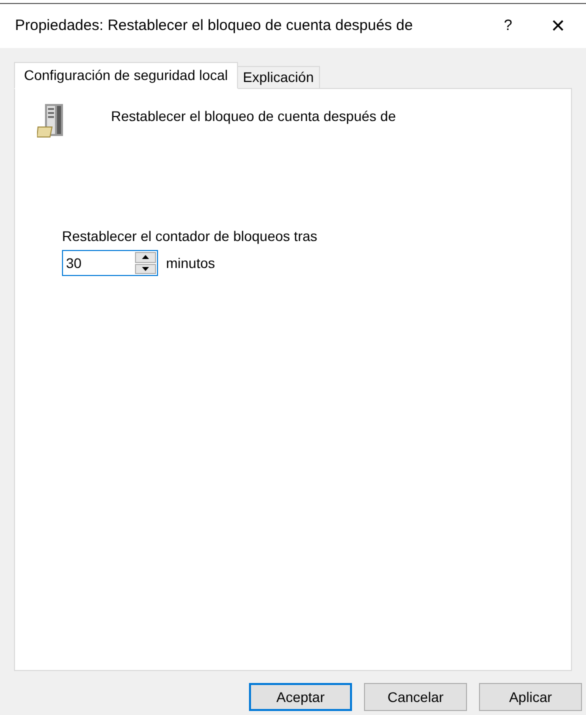 This screenshot has width=586, height=715. What do you see at coordinates (278, 77) in the screenshot?
I see `tab: Explicación` at bounding box center [278, 77].